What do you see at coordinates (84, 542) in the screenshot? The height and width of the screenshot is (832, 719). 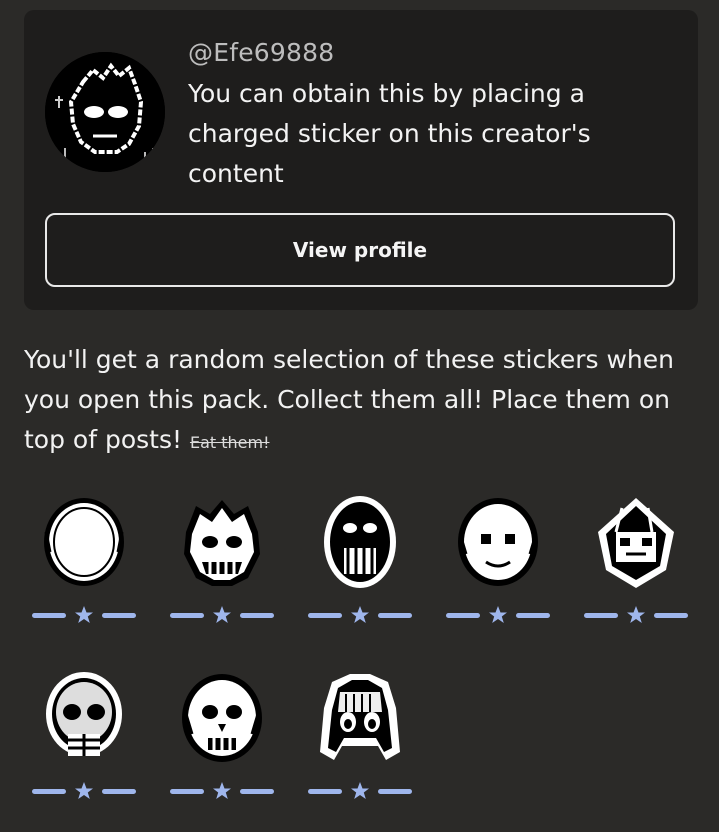 I see `blank-face-icon` at bounding box center [84, 542].